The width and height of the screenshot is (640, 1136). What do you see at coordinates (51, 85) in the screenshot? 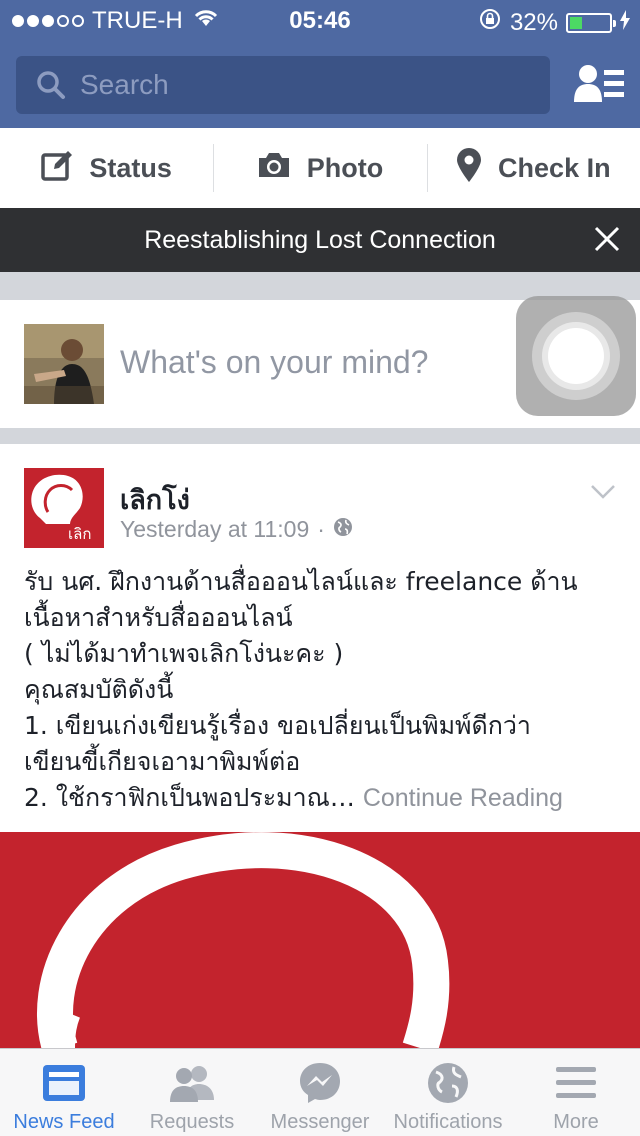
I see `search-icon` at bounding box center [51, 85].